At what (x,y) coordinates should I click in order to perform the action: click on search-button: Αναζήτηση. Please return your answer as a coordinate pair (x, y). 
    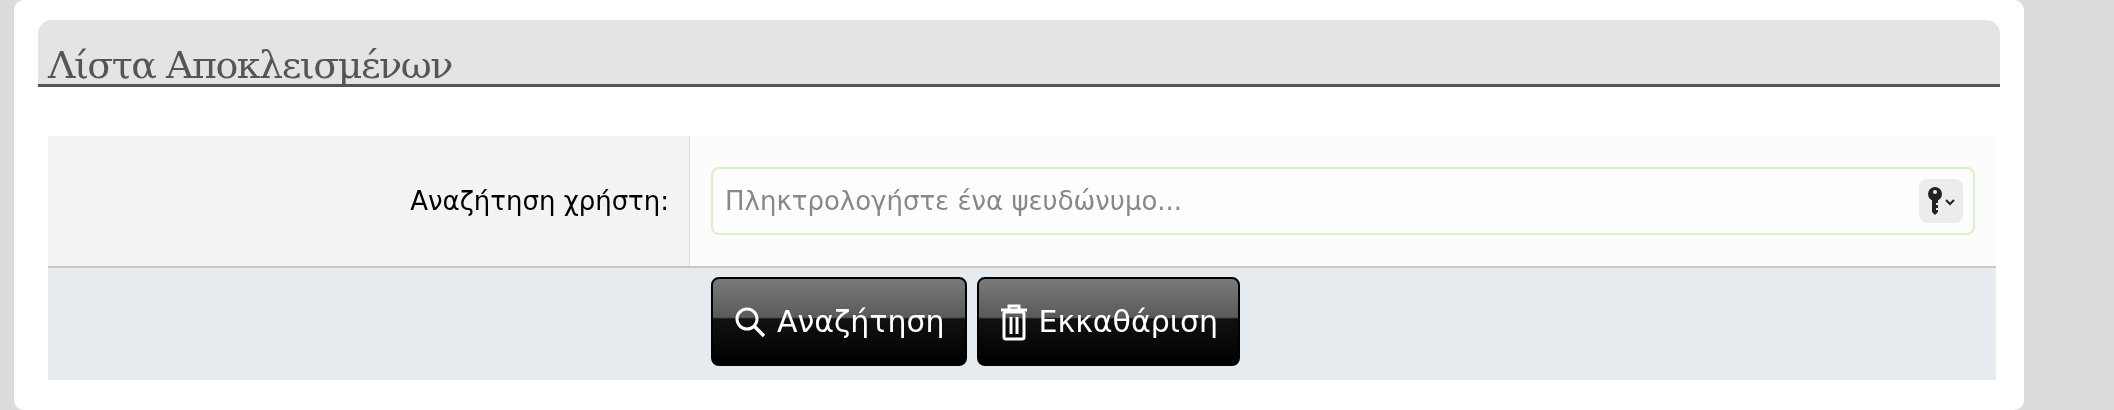
    Looking at the image, I should click on (839, 321).